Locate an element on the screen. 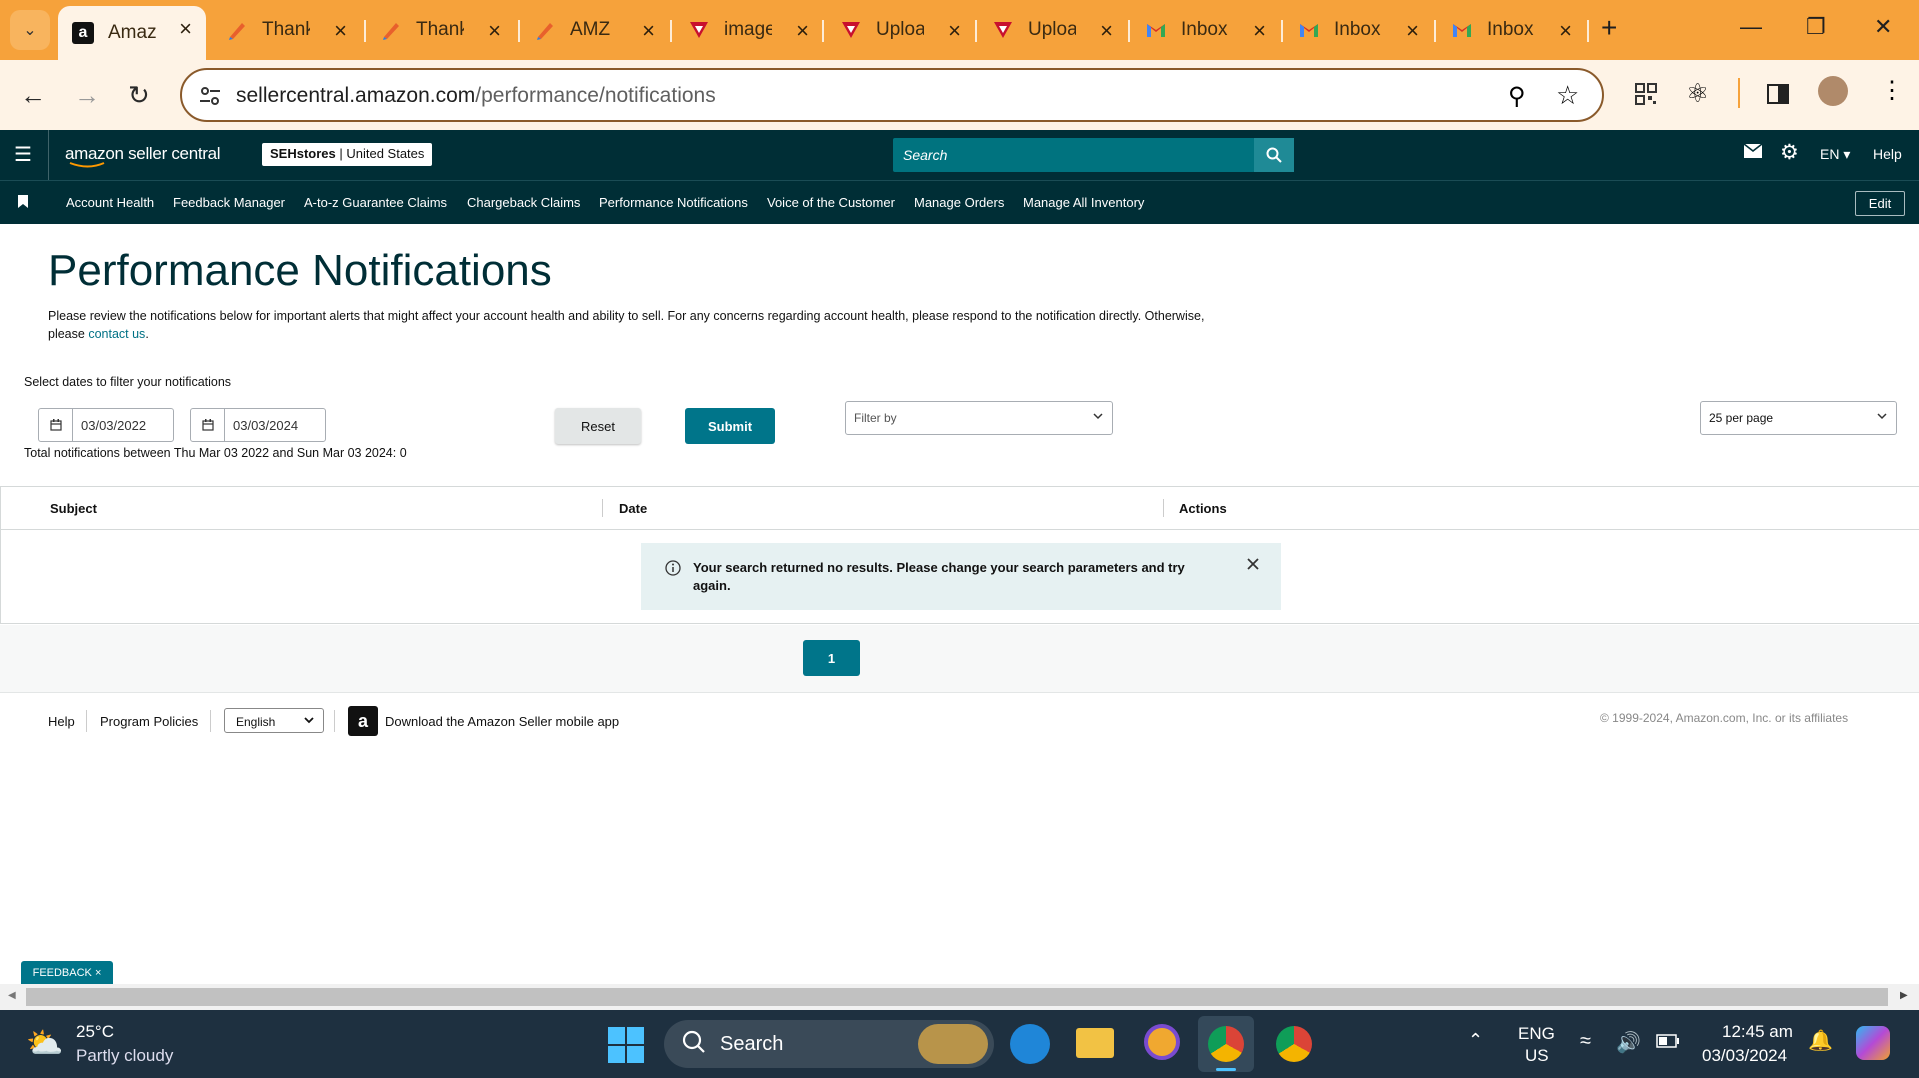 The height and width of the screenshot is (1078, 1919). tab-amazon: a Amazon × is located at coordinates (132, 33).